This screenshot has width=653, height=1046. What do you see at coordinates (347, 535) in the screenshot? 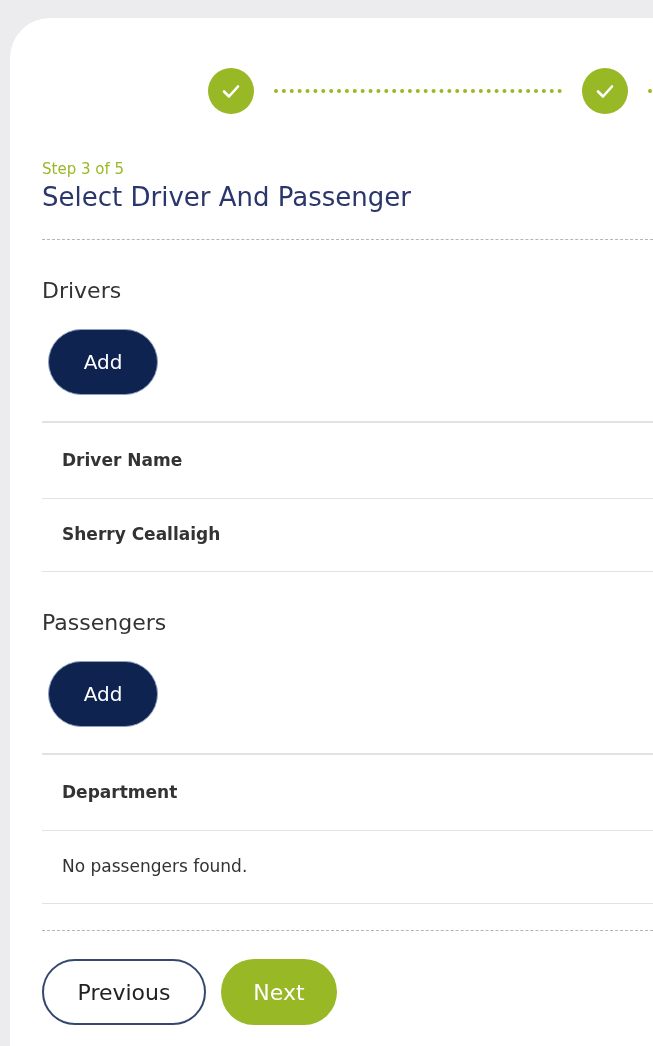
I see `table-cell: Sherry Ceallaigh` at bounding box center [347, 535].